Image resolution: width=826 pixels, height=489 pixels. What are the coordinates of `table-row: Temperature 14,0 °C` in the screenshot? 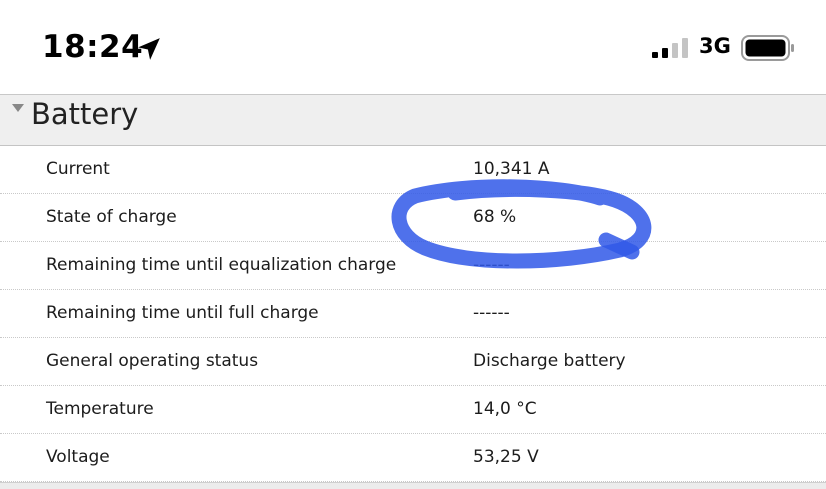 It's located at (413, 409).